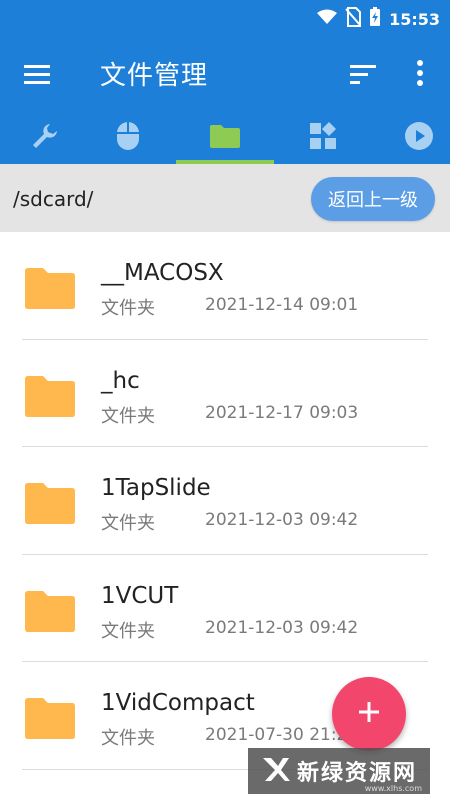  I want to click on file-name: 1VidCompact, so click(178, 703).